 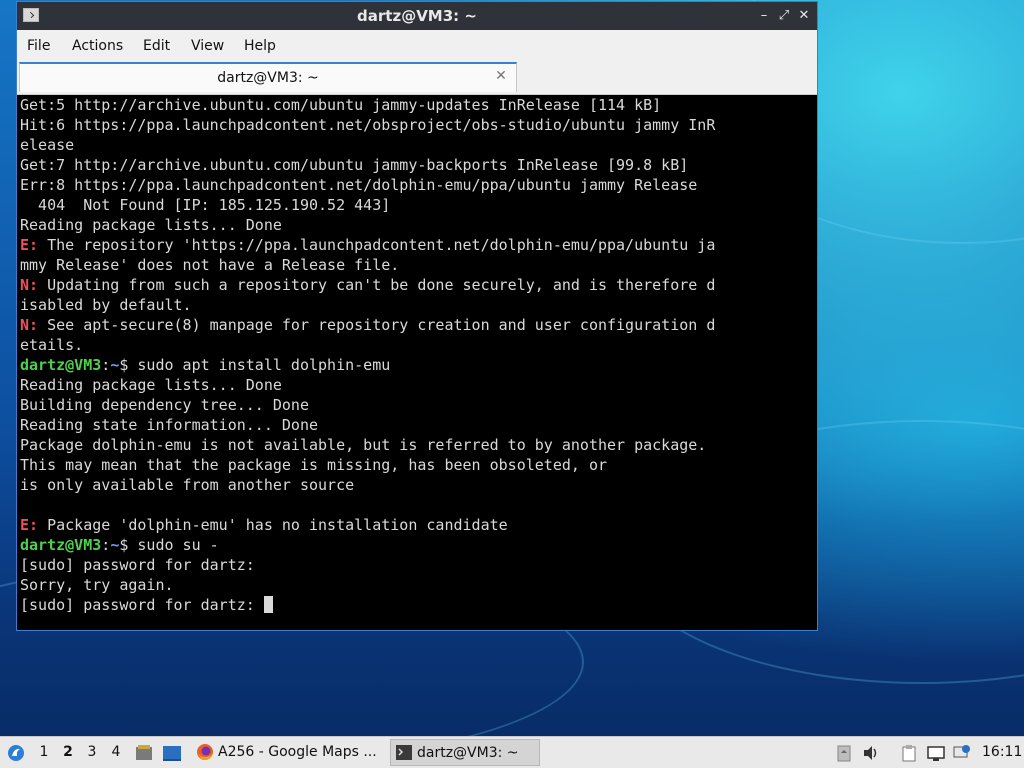 I want to click on menu-help: Help, so click(x=260, y=46).